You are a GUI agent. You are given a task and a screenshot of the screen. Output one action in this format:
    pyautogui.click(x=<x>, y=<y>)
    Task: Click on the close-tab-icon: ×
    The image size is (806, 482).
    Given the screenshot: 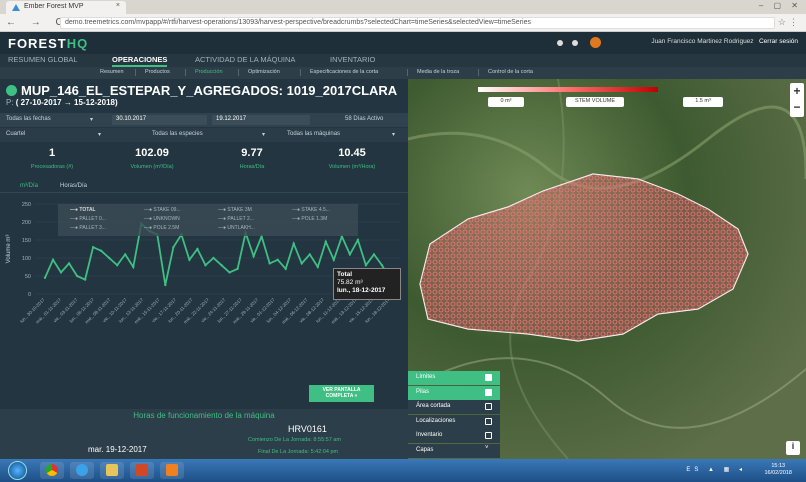 What is the action you would take?
    pyautogui.click(x=118, y=5)
    